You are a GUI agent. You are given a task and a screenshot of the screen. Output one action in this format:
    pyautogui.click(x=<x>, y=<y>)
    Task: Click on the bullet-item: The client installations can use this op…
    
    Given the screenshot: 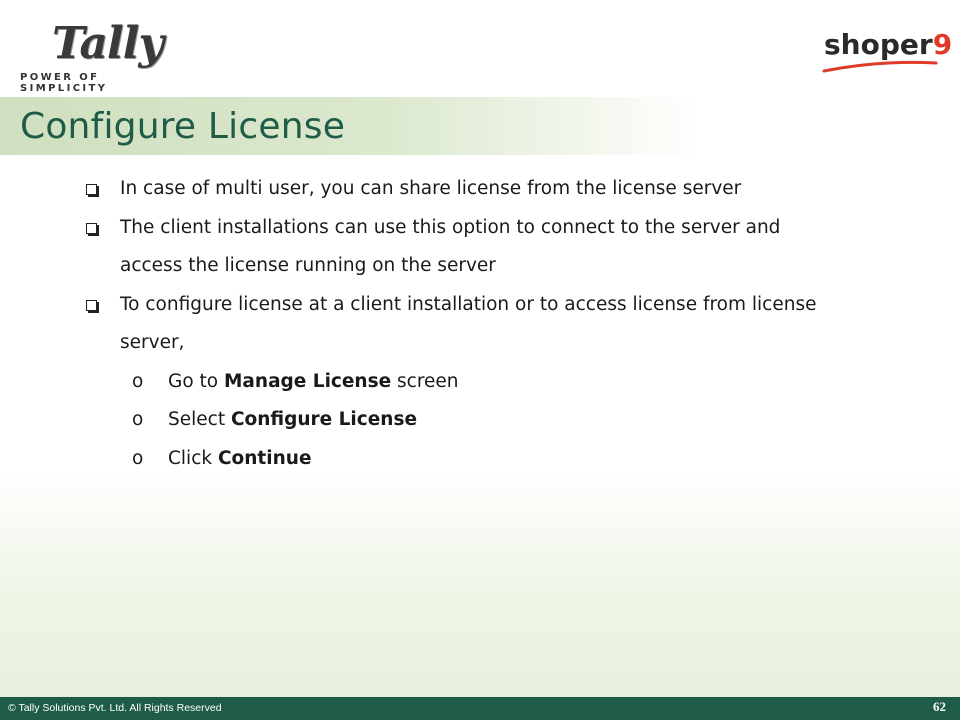 What is the action you would take?
    pyautogui.click(x=511, y=247)
    